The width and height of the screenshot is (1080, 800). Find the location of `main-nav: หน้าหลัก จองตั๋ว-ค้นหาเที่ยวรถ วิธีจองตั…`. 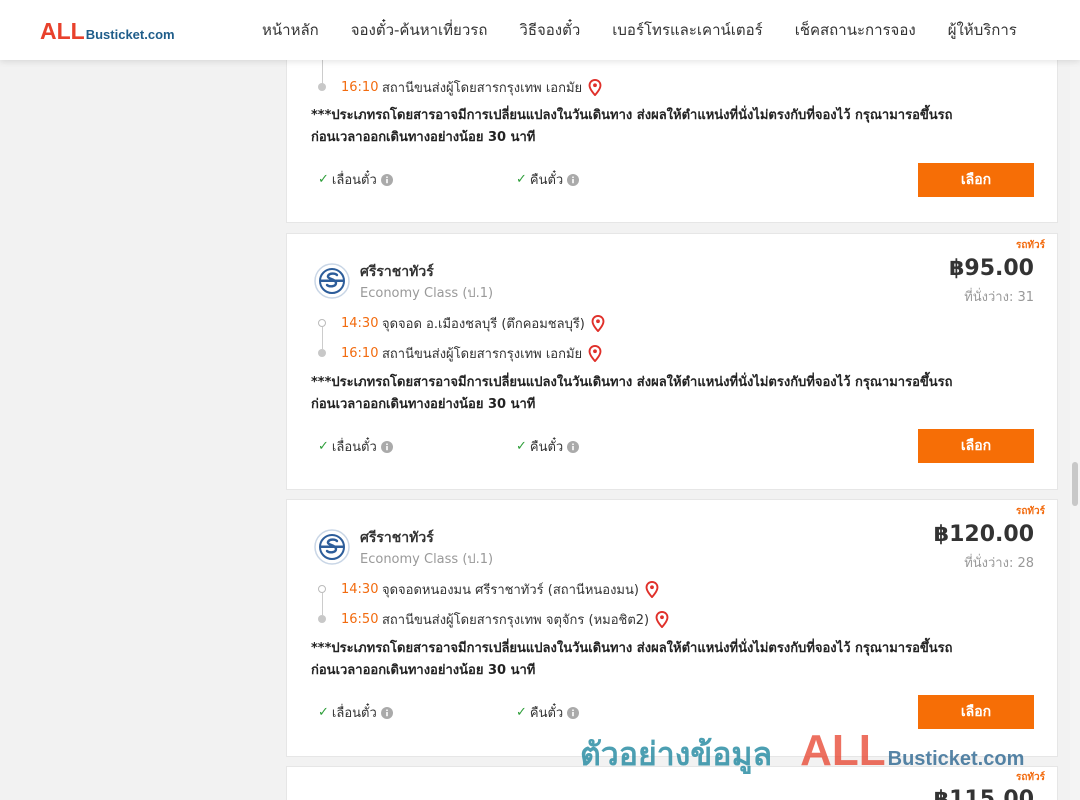

main-nav: หน้าหลัก จองตั๋ว-ค้นหาเที่ยวรถ วิธีจองตั… is located at coordinates (639, 30).